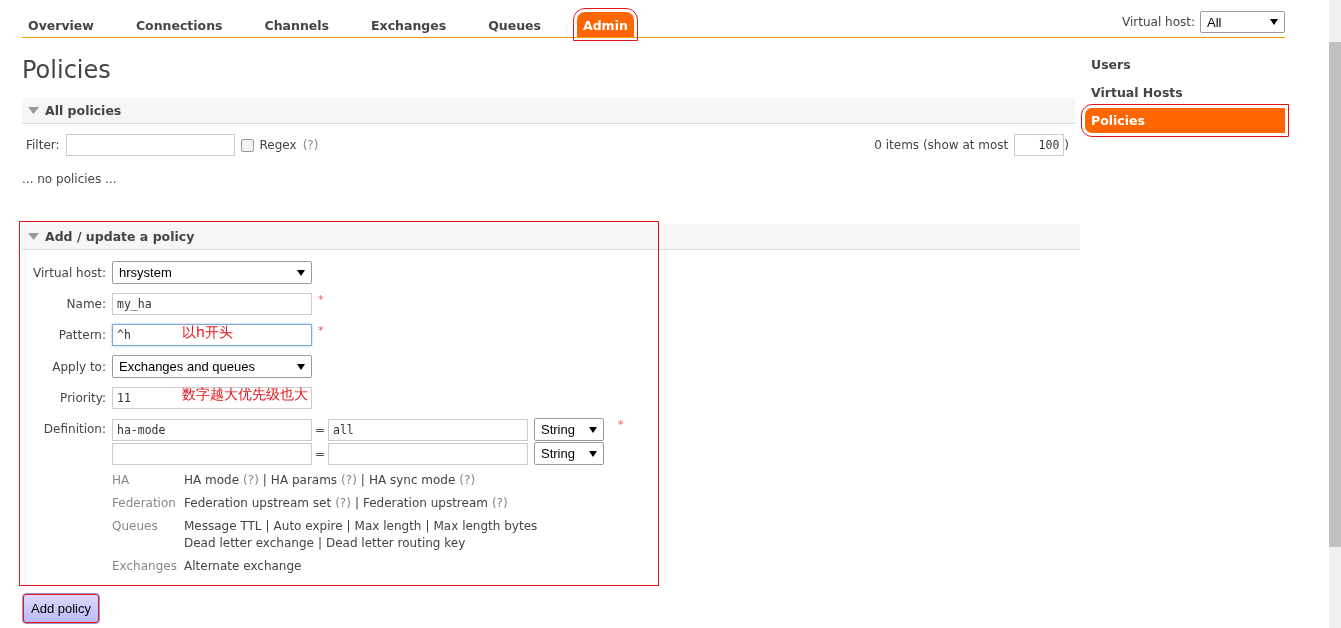  Describe the element at coordinates (212, 453) in the screenshot. I see `key-input` at that location.